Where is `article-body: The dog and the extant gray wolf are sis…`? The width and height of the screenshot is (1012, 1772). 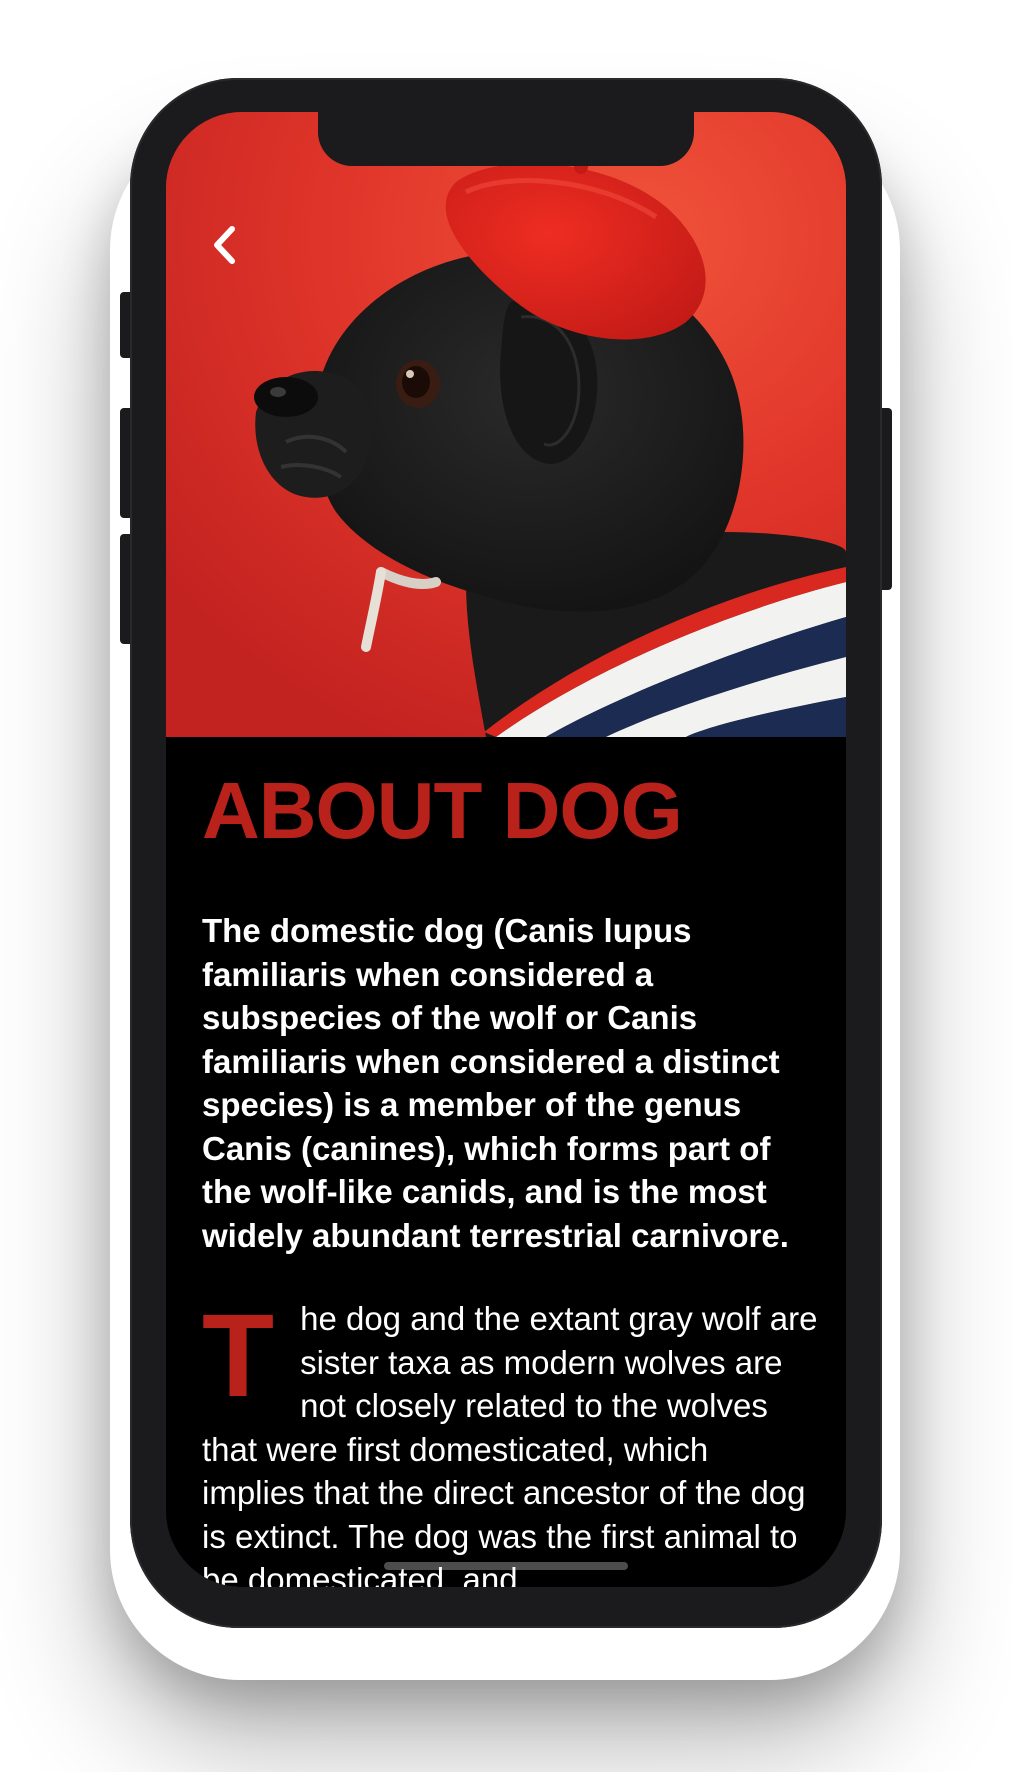 article-body: The dog and the extant gray wolf are sis… is located at coordinates (511, 1442).